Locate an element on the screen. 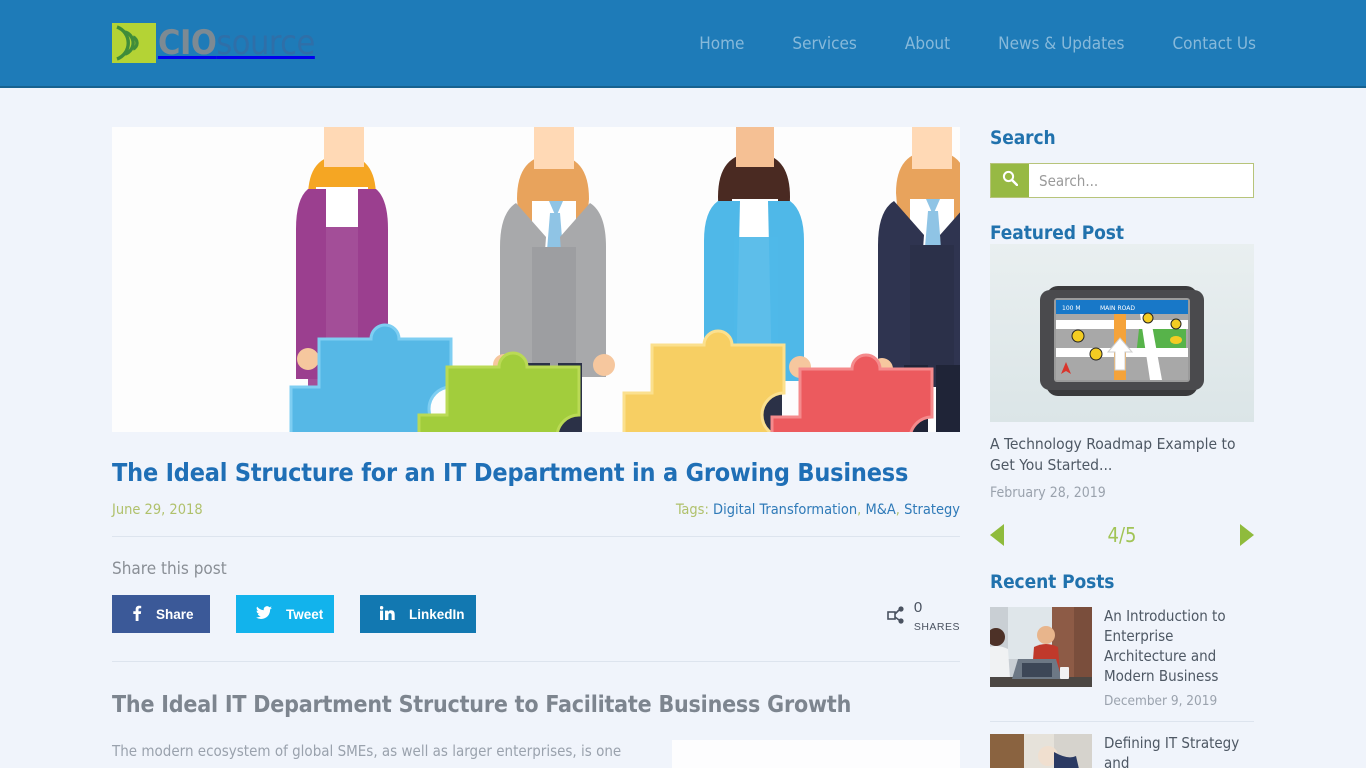 The height and width of the screenshot is (768, 1366). triangle-right-icon is located at coordinates (1247, 534).